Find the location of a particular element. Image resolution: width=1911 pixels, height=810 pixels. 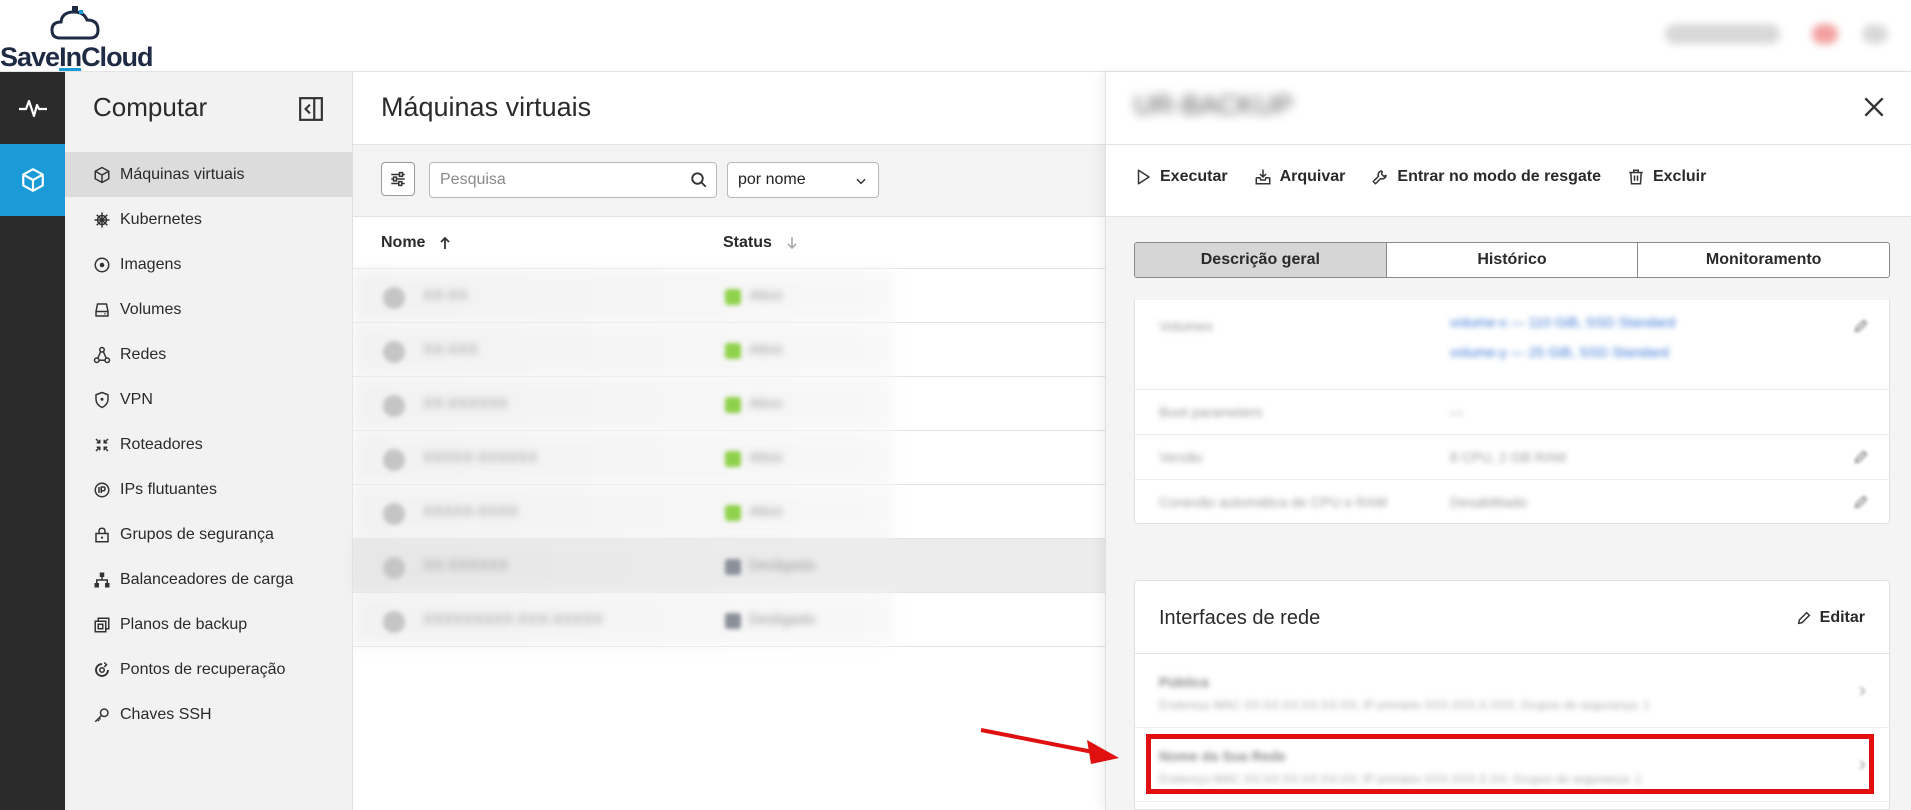

sidebar-item-vpn: VPN is located at coordinates (209, 399).